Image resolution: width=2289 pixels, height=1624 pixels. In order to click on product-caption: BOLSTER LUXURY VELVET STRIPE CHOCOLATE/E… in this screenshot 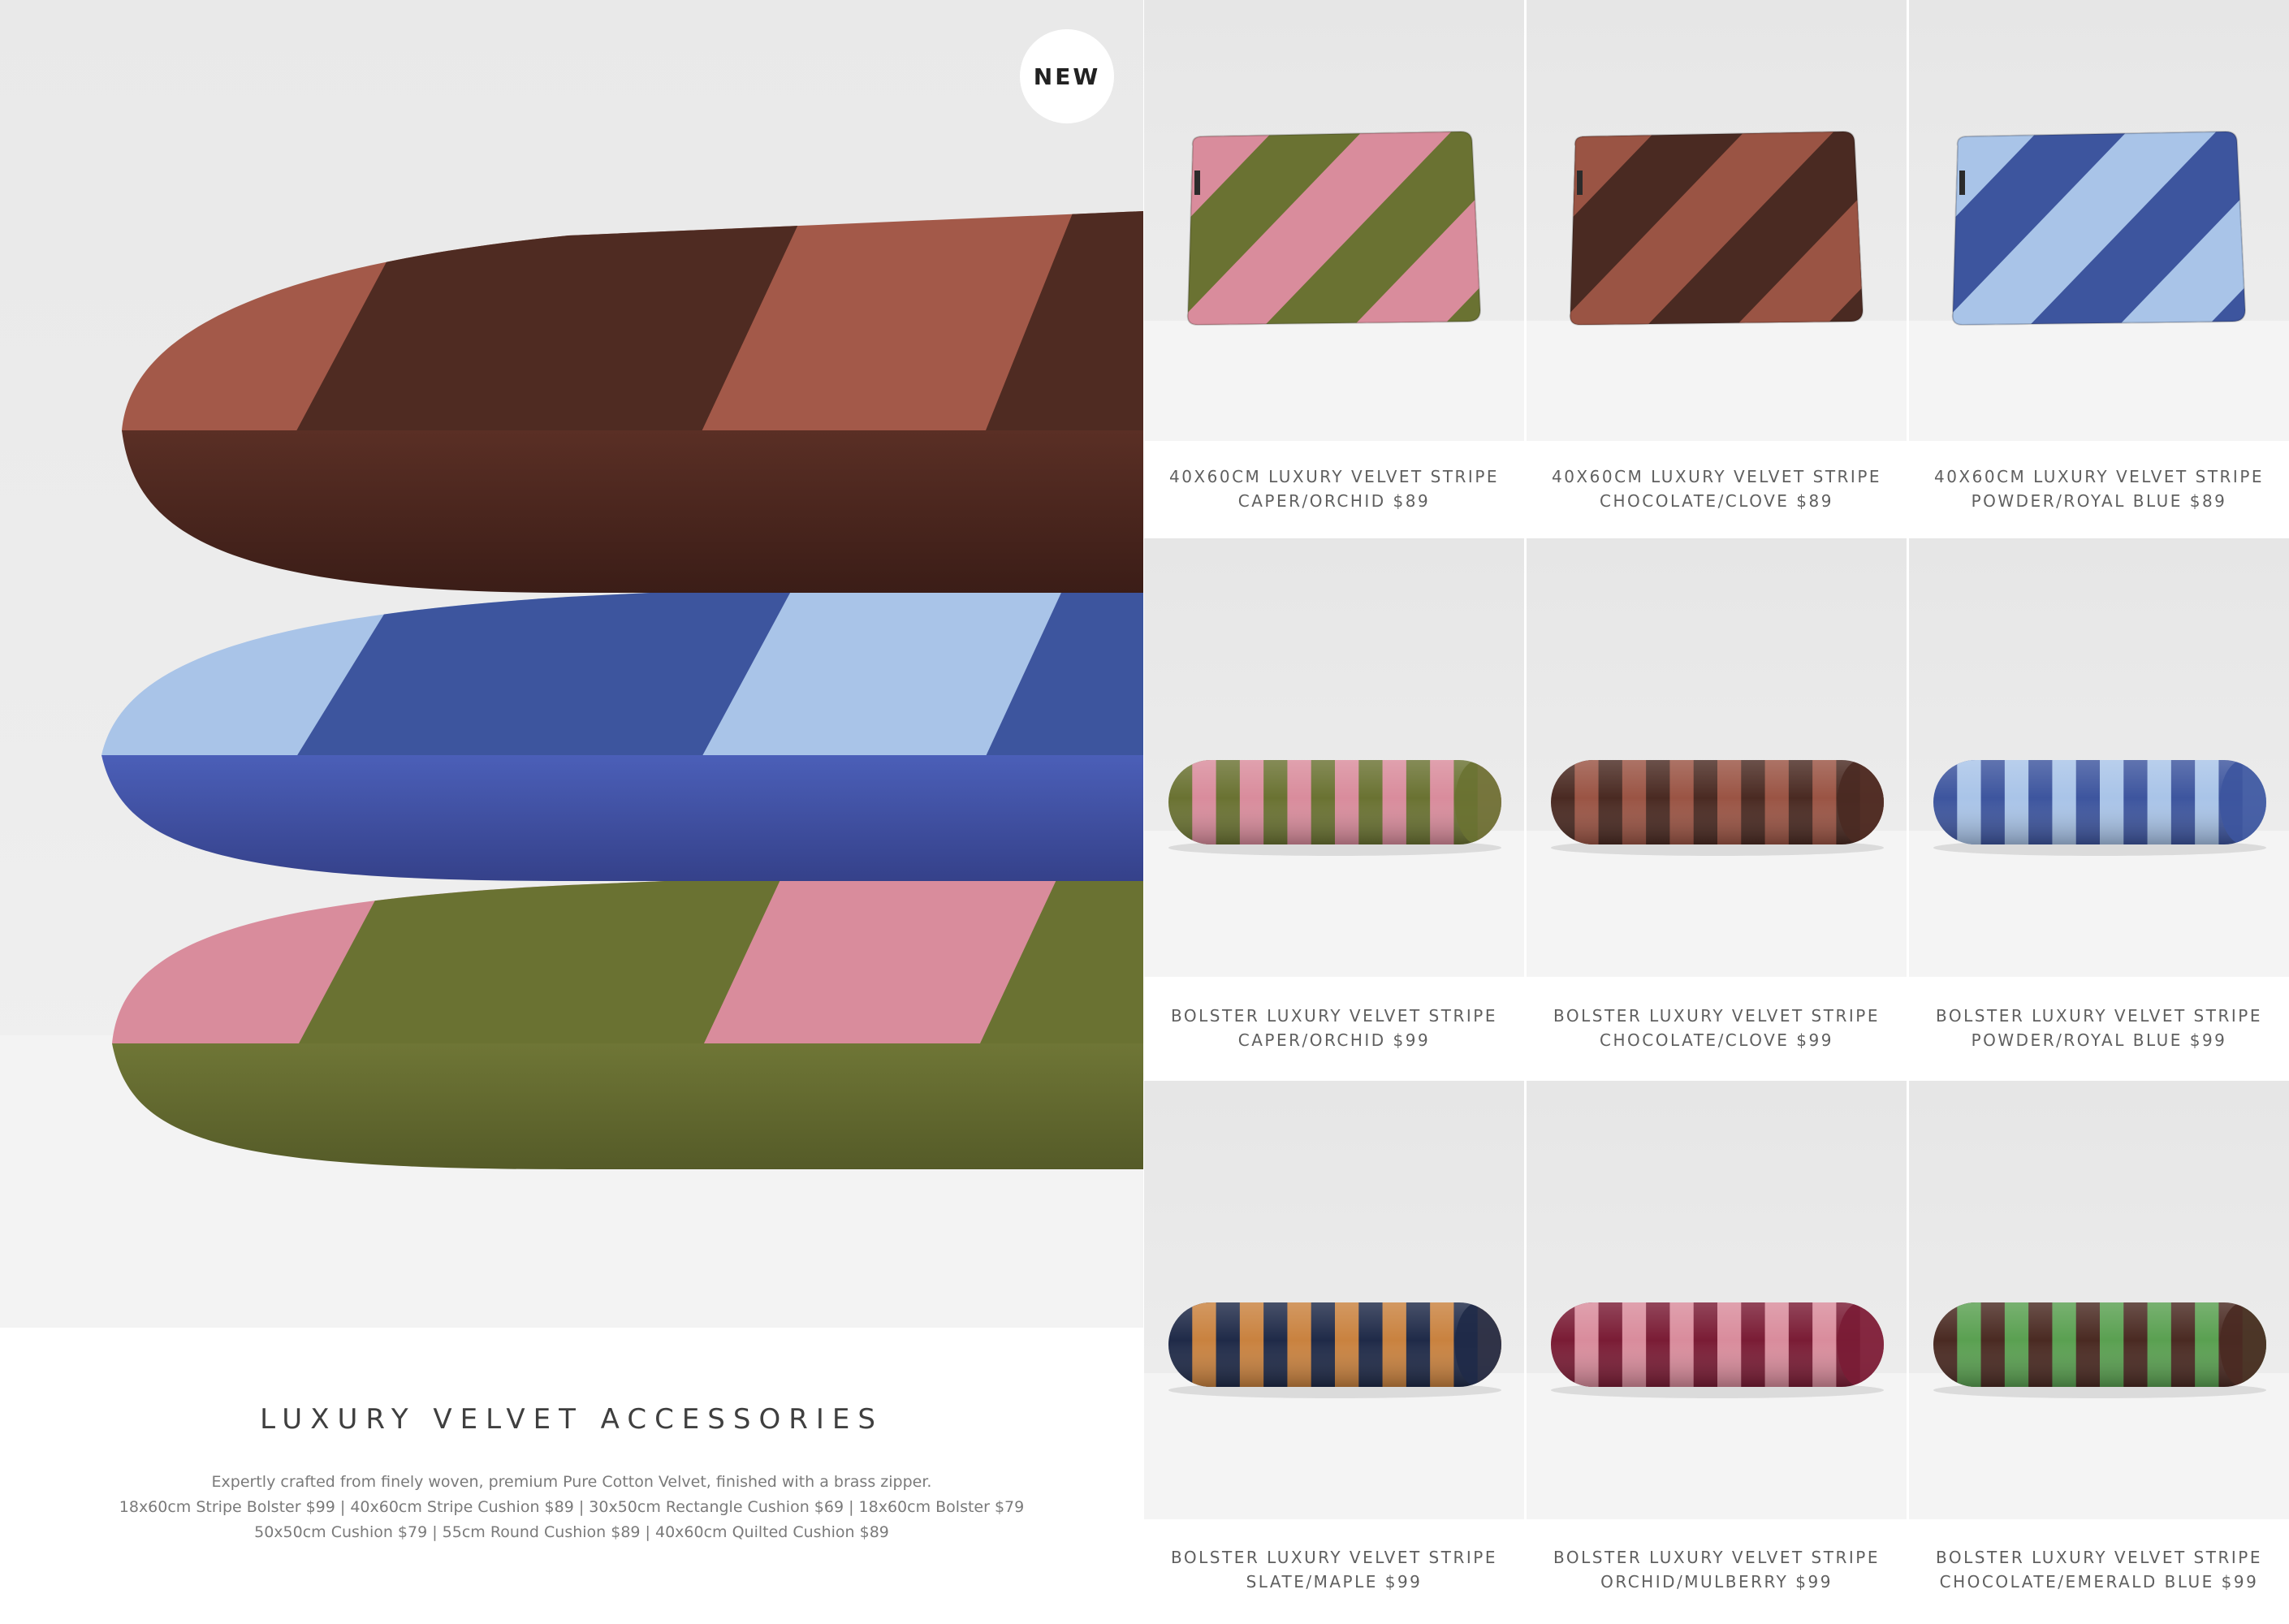, I will do `click(2099, 1570)`.